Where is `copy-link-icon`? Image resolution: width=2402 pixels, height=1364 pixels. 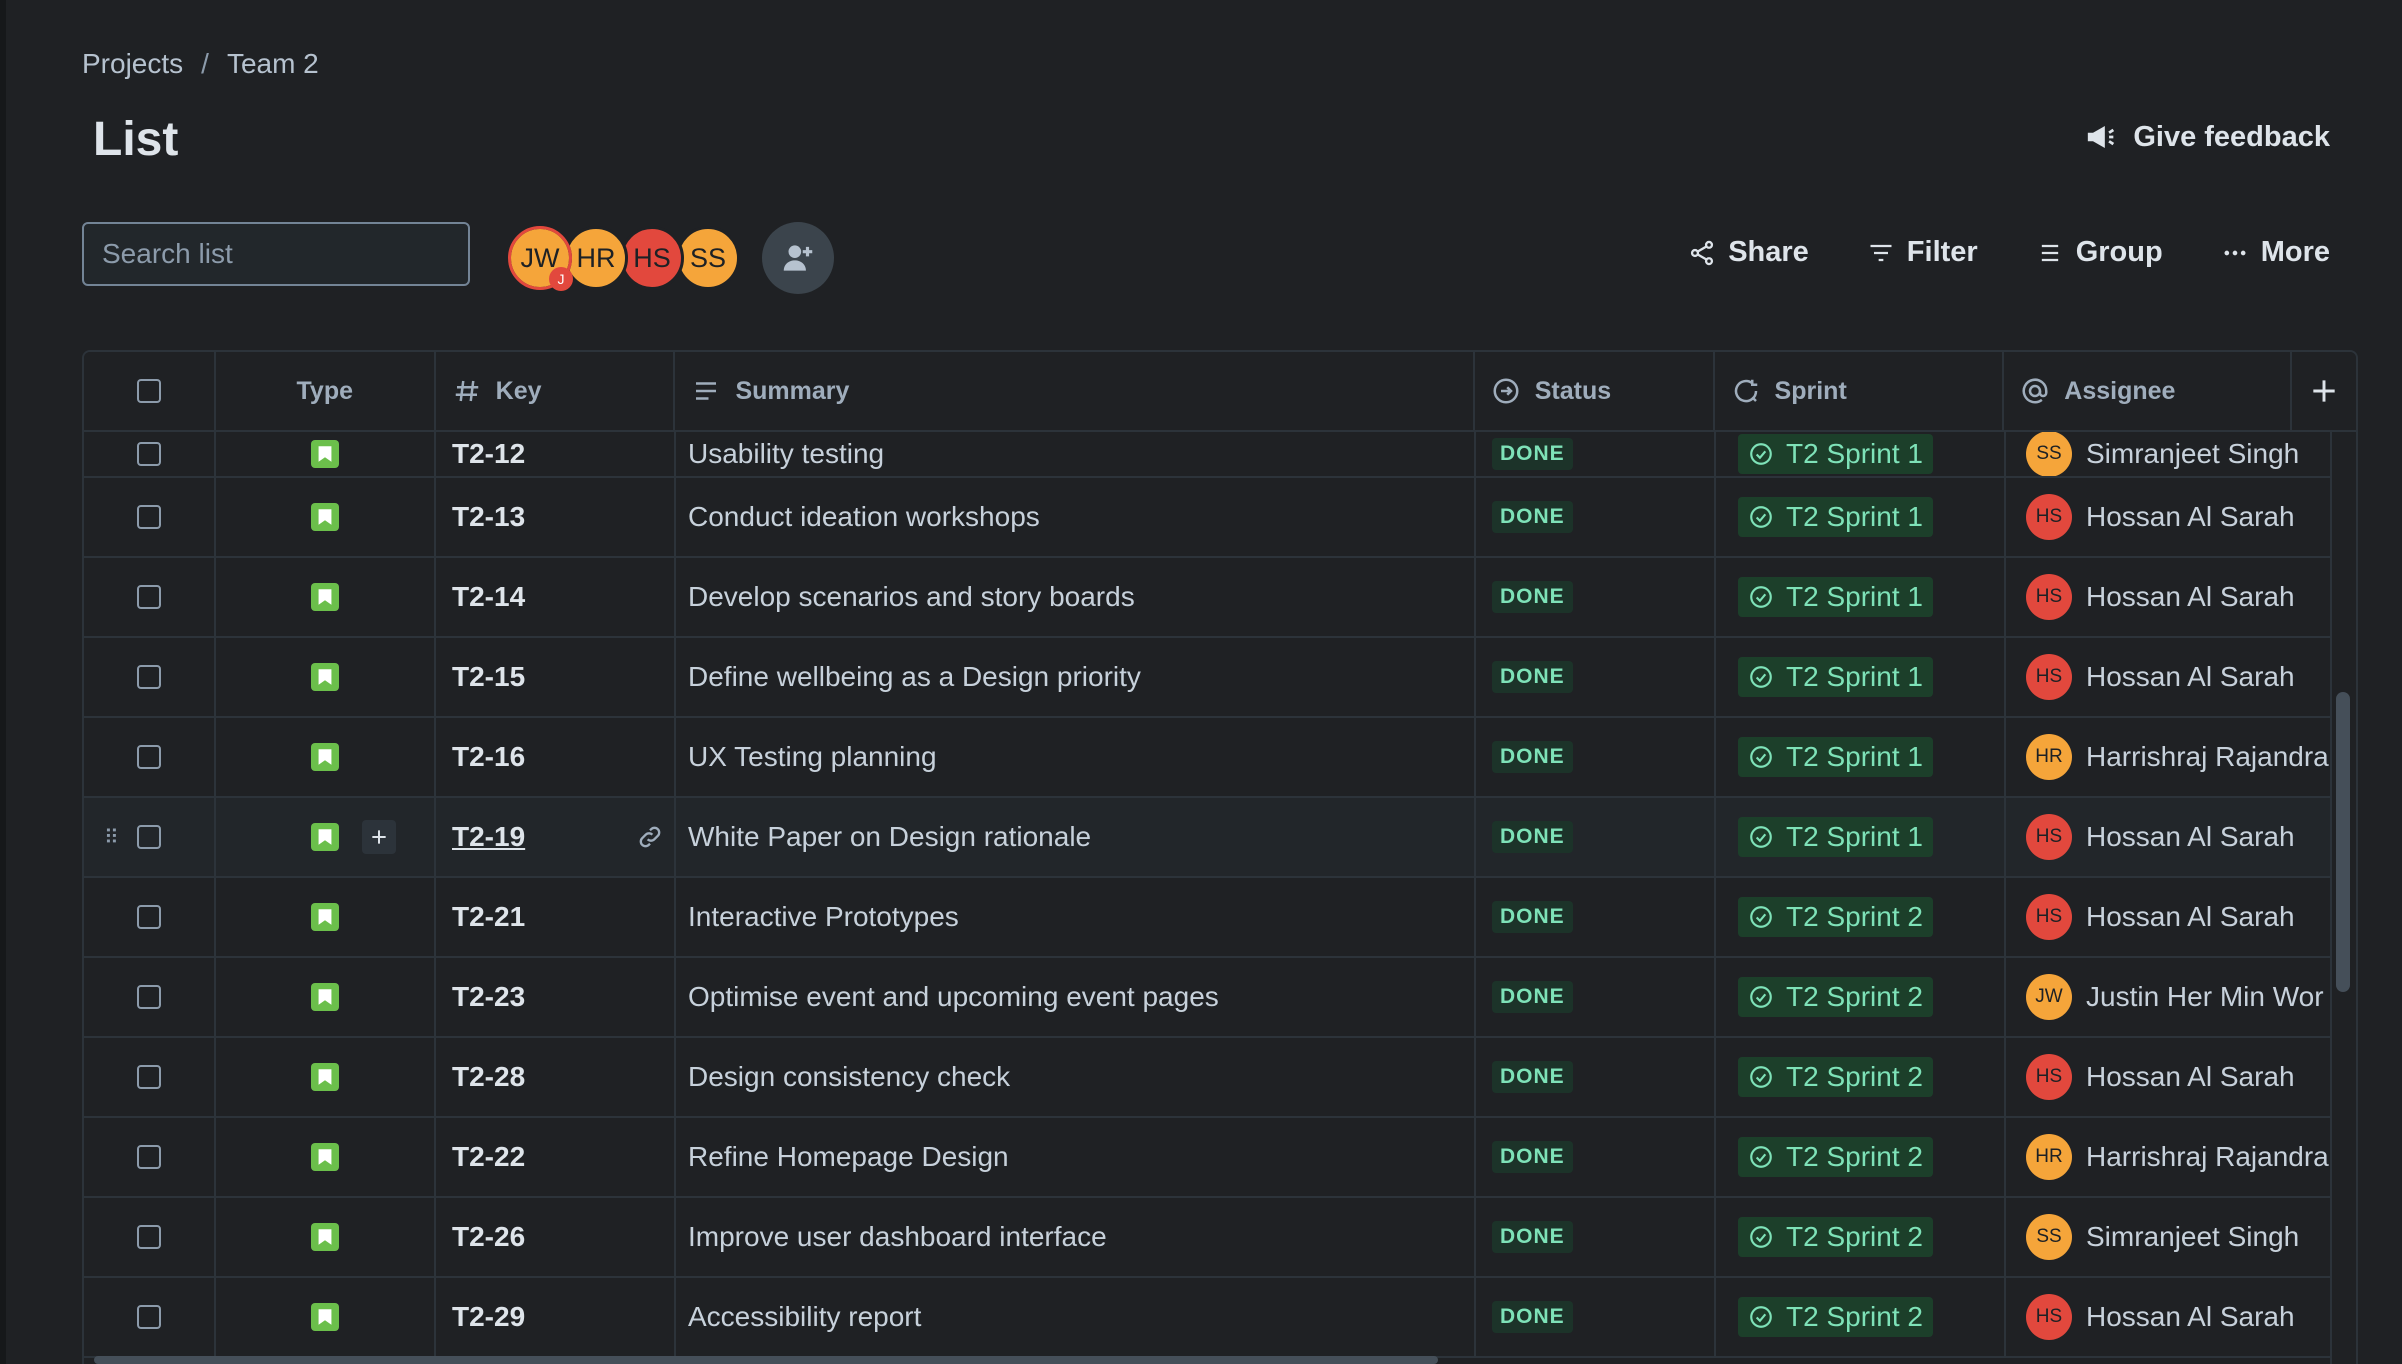
copy-link-icon is located at coordinates (650, 837).